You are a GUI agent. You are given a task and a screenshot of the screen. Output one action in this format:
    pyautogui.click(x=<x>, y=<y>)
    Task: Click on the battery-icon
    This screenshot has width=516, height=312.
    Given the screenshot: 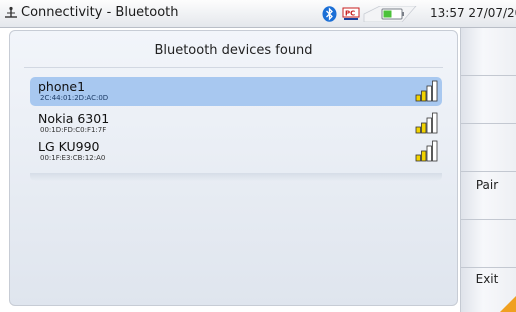 What is the action you would take?
    pyautogui.click(x=390, y=14)
    